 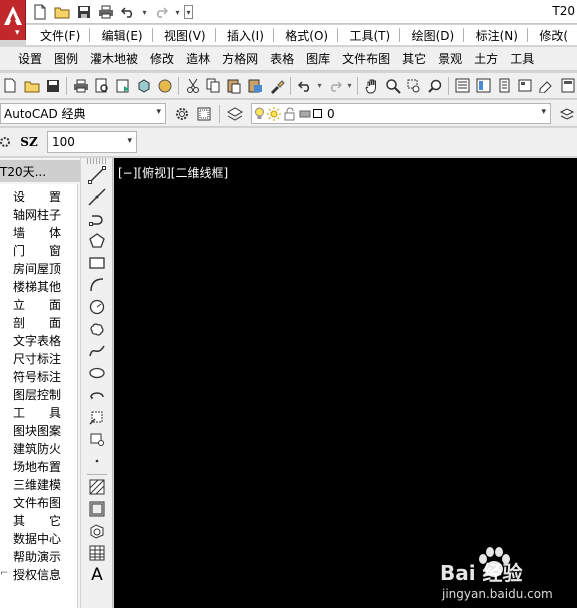 I want to click on menu-edit: 编辑(E), so click(x=127, y=35).